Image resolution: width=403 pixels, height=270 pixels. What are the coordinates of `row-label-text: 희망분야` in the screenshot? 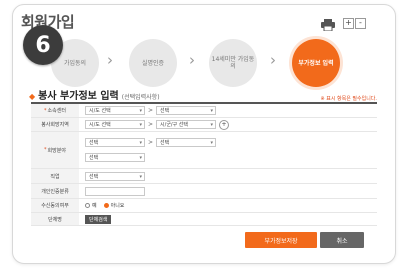 It's located at (56, 150).